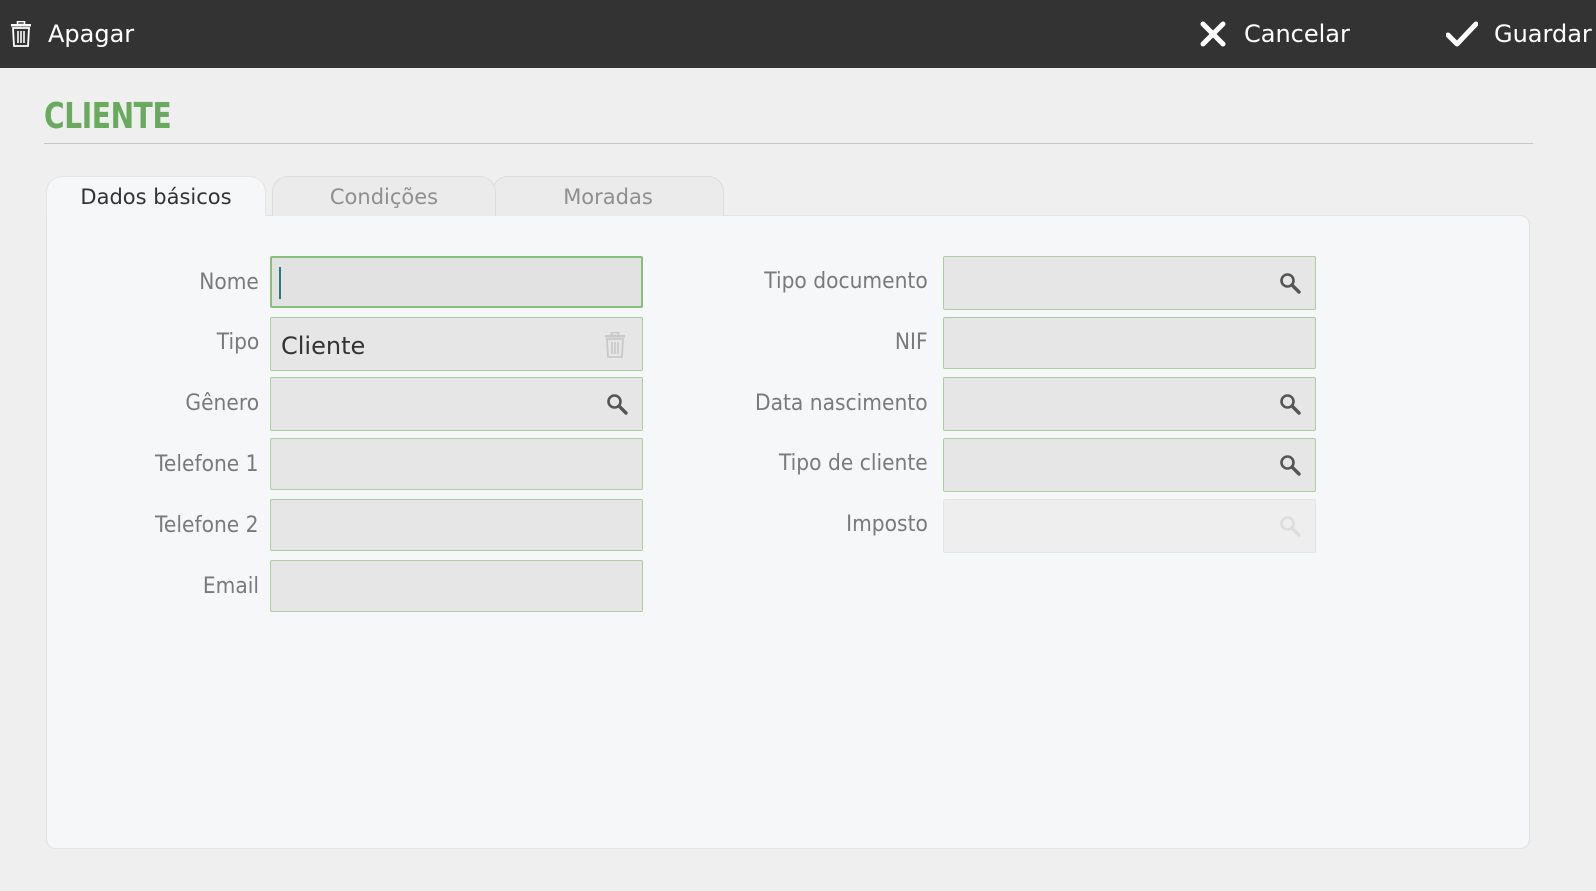 Image resolution: width=1596 pixels, height=891 pixels. What do you see at coordinates (1213, 34) in the screenshot?
I see `close-icon` at bounding box center [1213, 34].